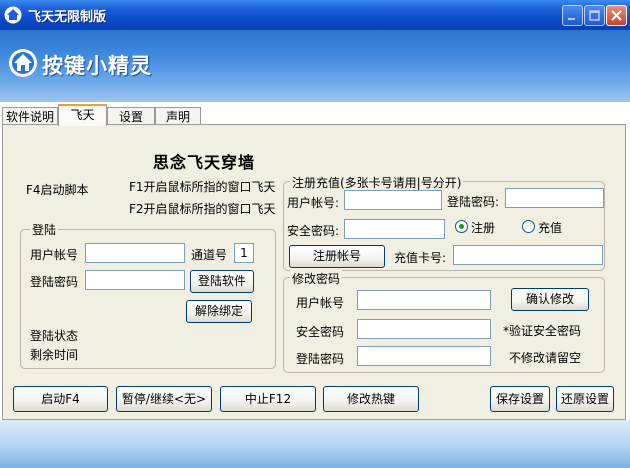 The height and width of the screenshot is (468, 630). I want to click on recharge-card-input, so click(528, 255).